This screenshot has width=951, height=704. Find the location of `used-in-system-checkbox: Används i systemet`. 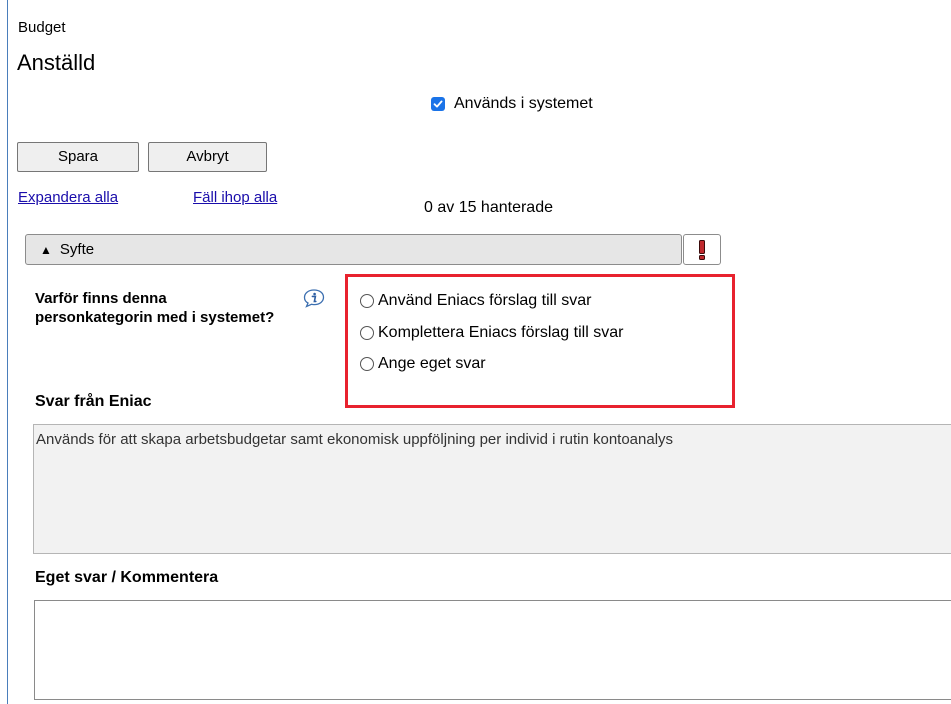

used-in-system-checkbox: Används i systemet is located at coordinates (512, 104).